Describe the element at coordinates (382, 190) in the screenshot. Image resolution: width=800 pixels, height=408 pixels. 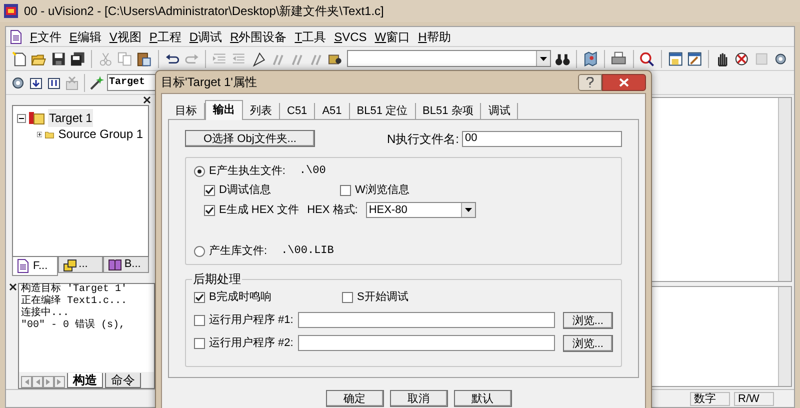
I see `checkbox-label: W浏览信息` at that location.